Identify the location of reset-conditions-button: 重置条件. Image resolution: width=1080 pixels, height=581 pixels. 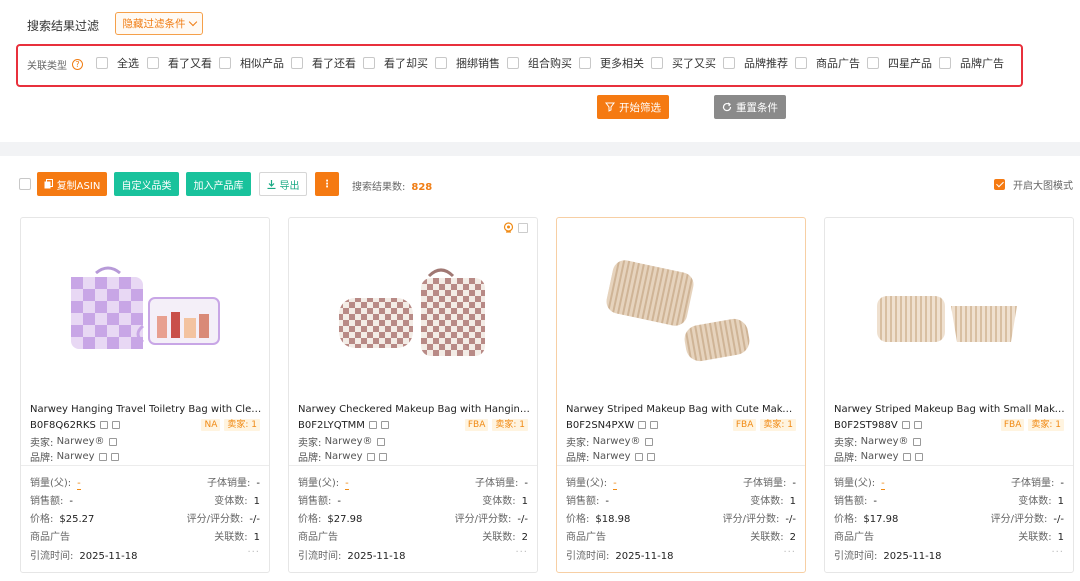
(750, 107).